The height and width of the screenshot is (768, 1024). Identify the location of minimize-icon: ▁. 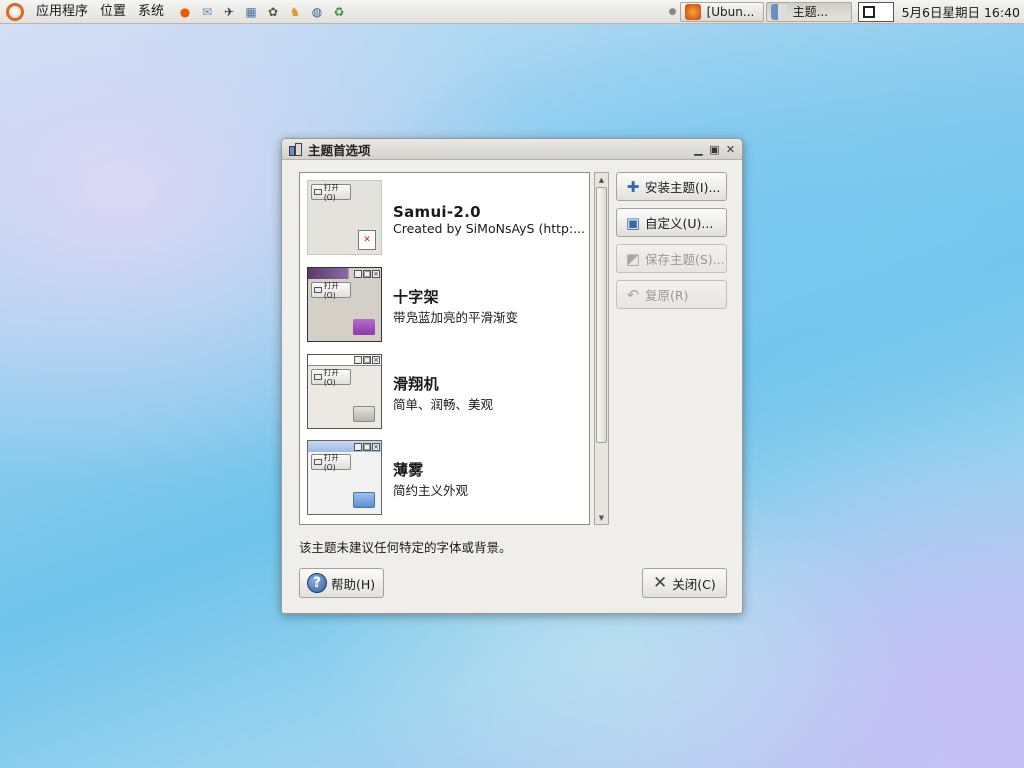
(698, 149).